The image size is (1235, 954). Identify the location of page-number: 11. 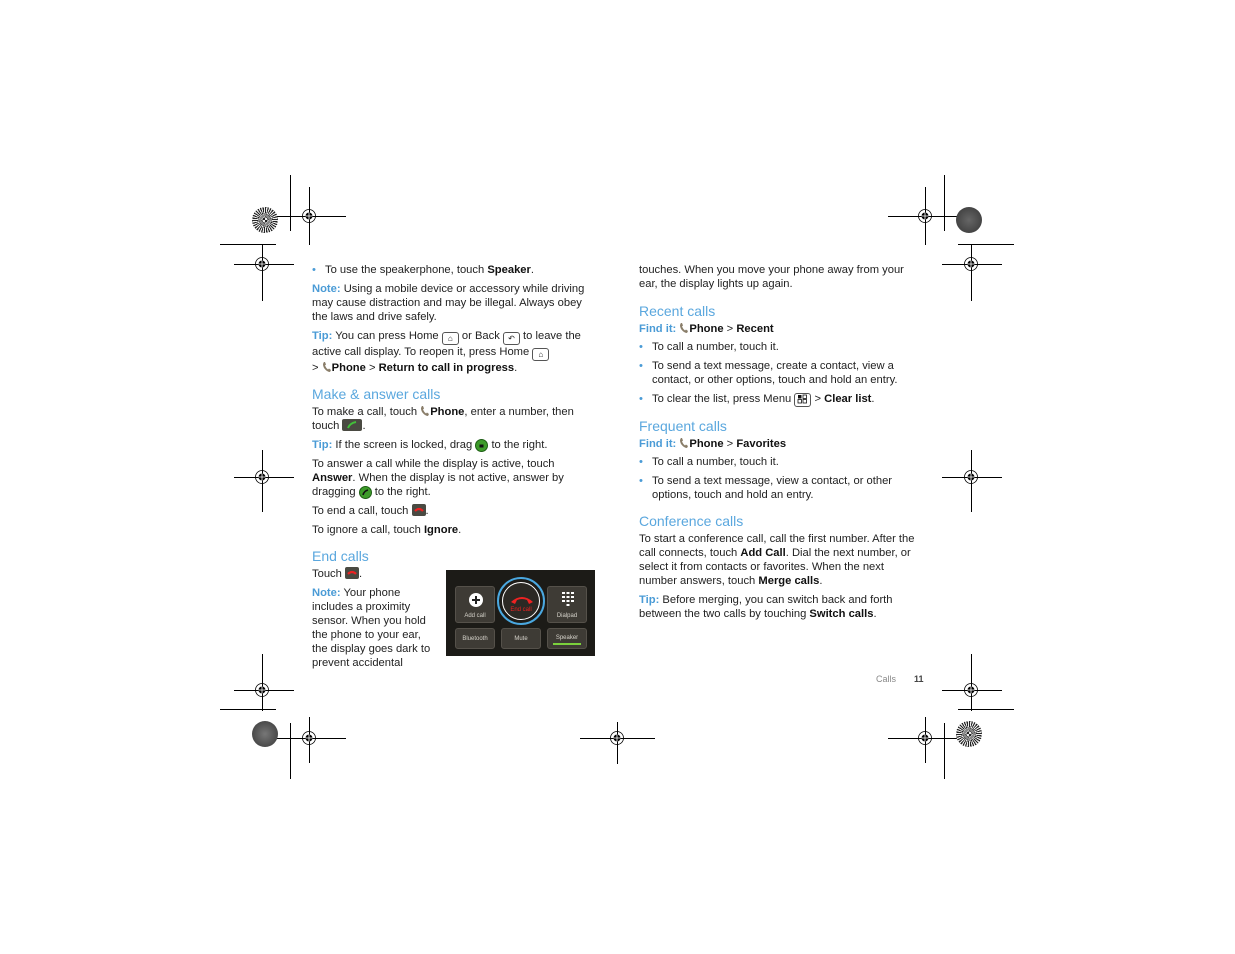
(919, 679).